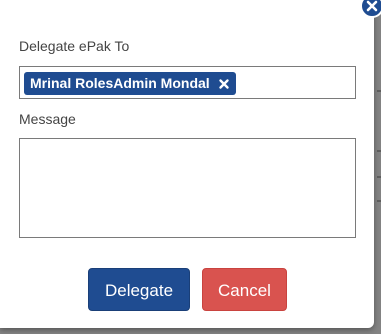 This screenshot has width=381, height=334. What do you see at coordinates (47, 119) in the screenshot?
I see `message-label: Message` at bounding box center [47, 119].